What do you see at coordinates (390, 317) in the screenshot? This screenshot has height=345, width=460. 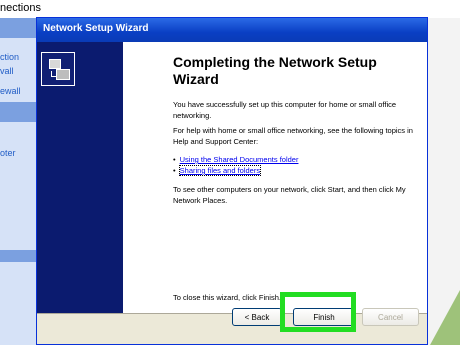 I see `cancel-button: Cancel` at bounding box center [390, 317].